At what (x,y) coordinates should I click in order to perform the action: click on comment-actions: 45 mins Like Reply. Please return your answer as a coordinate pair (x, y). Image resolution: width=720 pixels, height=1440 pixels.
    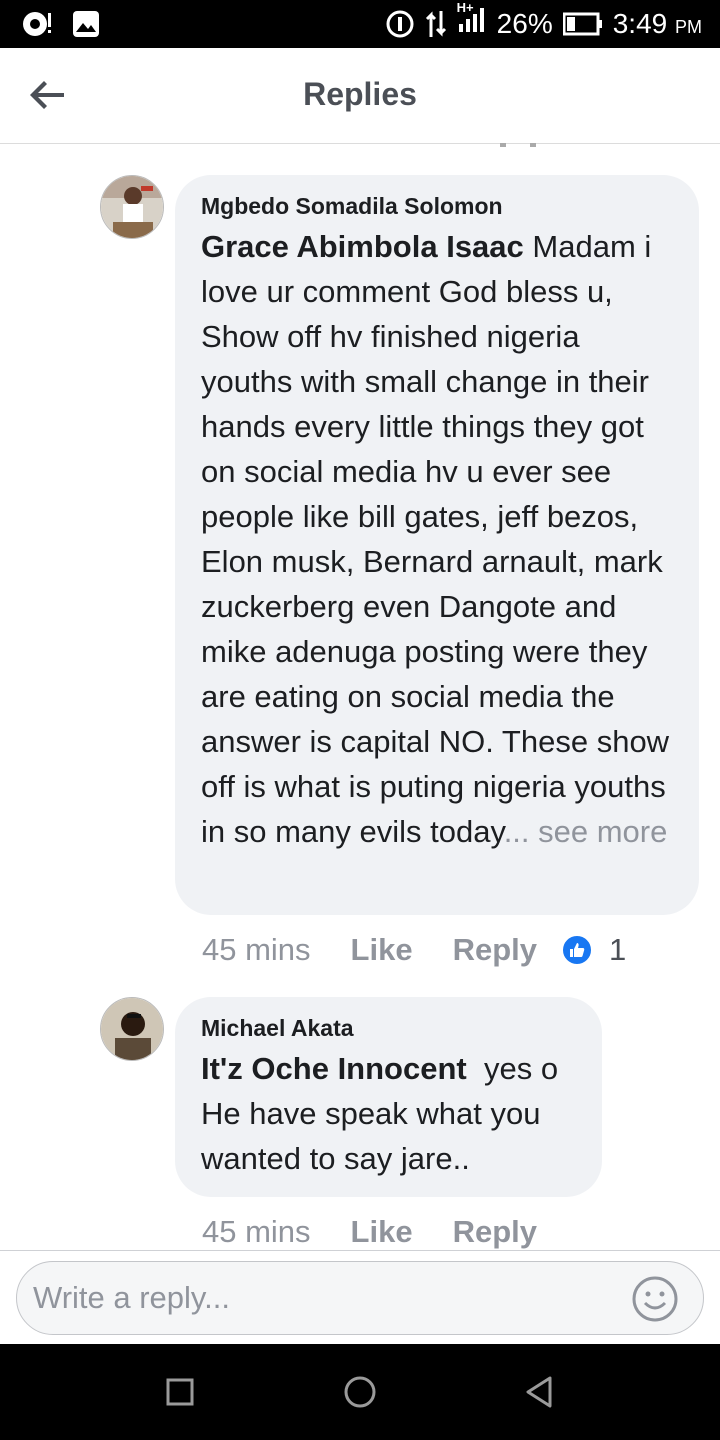
    Looking at the image, I should click on (369, 1232).